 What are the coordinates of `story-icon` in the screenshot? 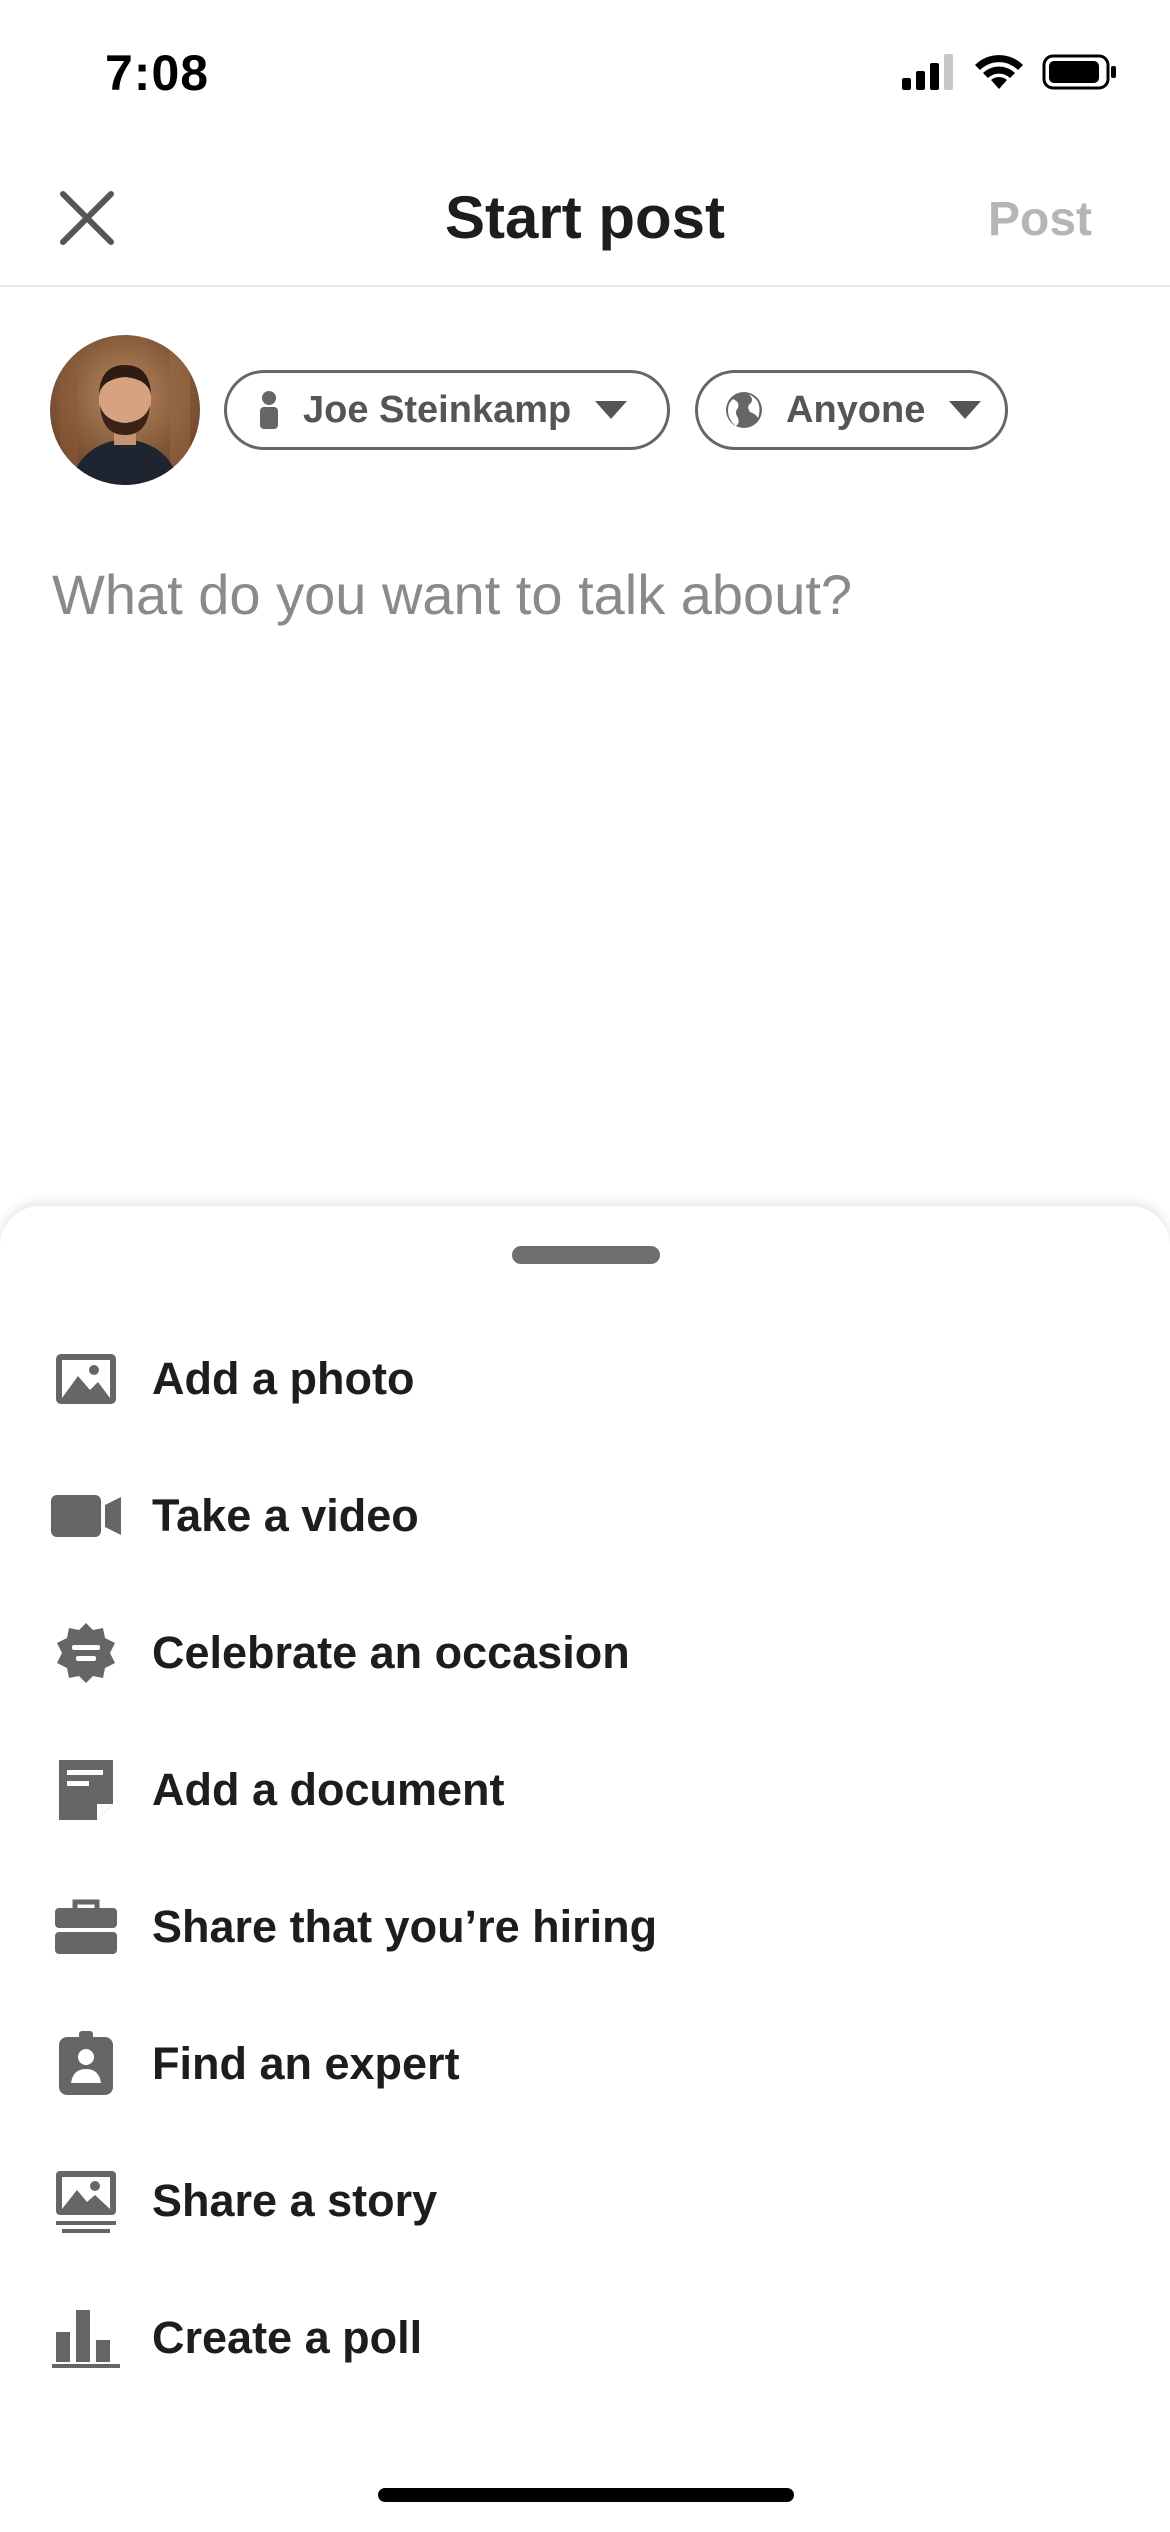 It's located at (86, 2201).